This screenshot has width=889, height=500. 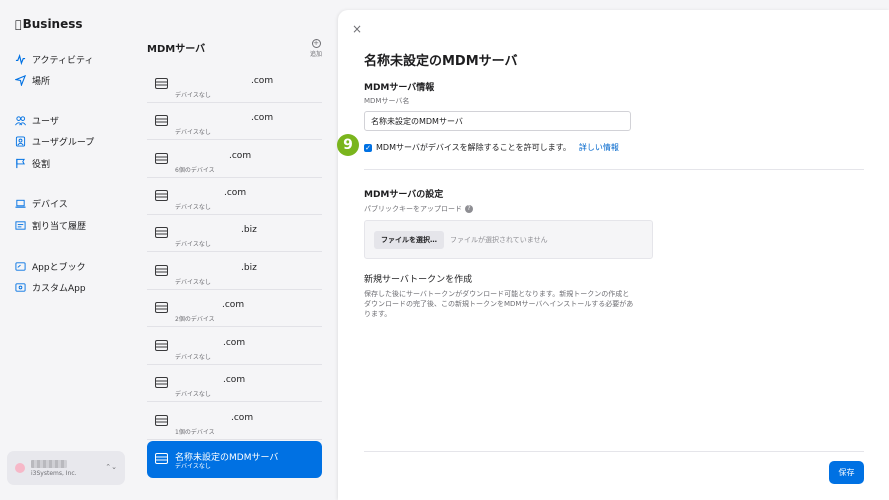 I want to click on history-icon, so click(x=20, y=225).